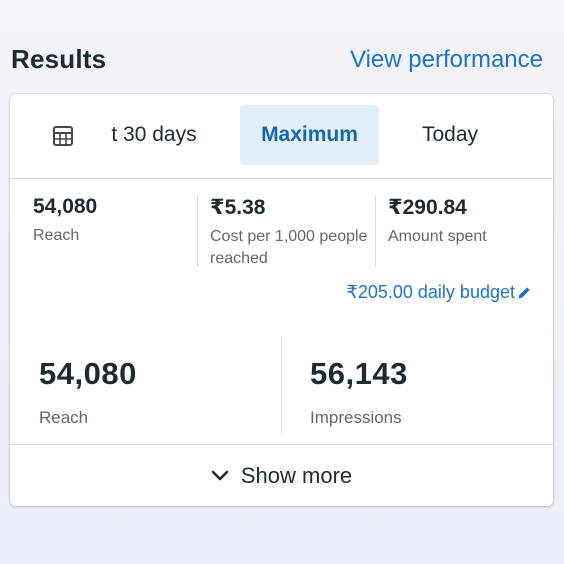 The height and width of the screenshot is (564, 564). I want to click on summary-value: 54,080, so click(65, 206).